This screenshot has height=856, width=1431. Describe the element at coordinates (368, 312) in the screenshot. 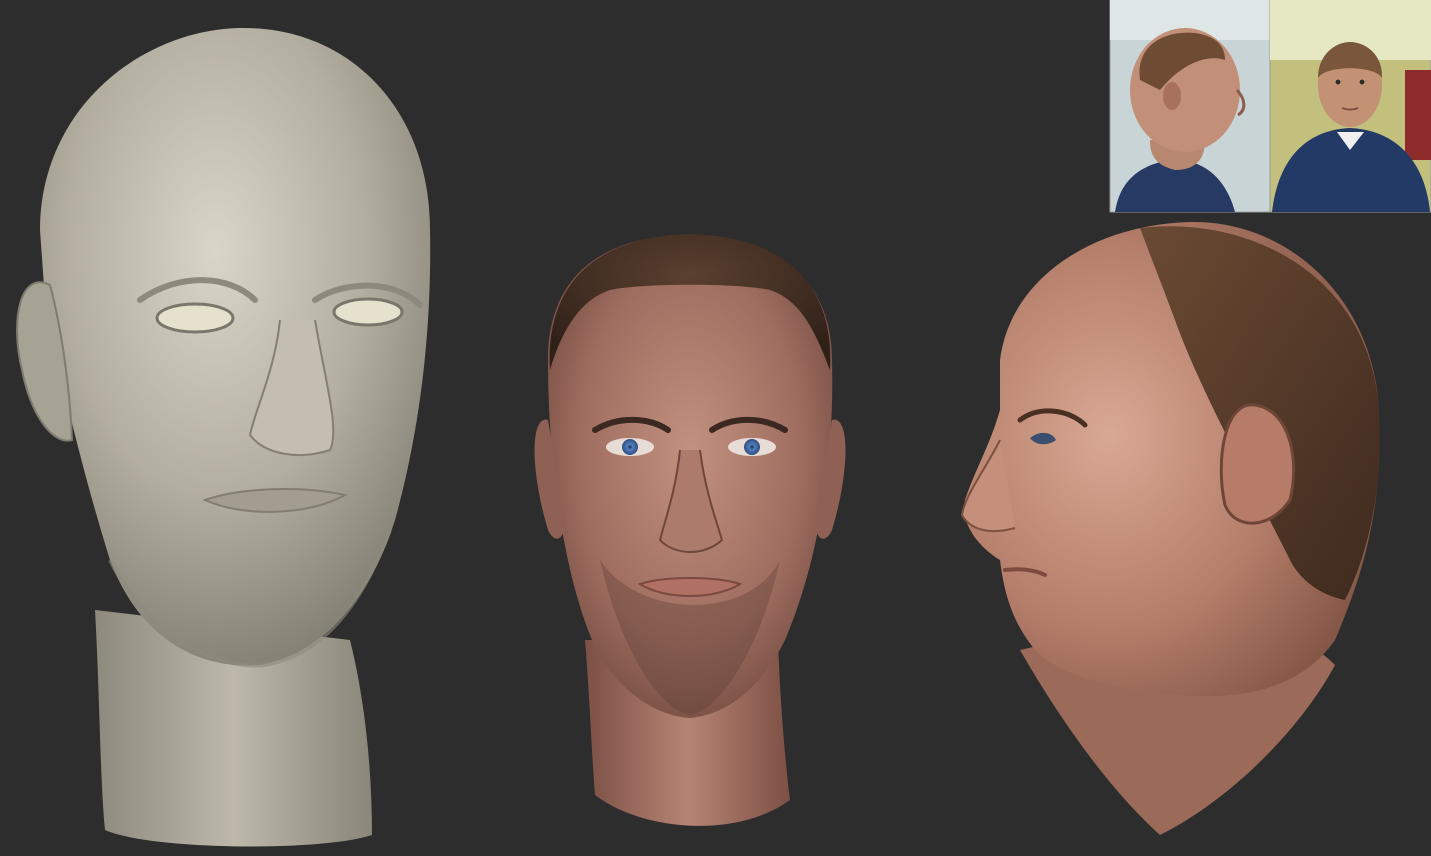

I see `sculpt-right-eye-icon` at that location.